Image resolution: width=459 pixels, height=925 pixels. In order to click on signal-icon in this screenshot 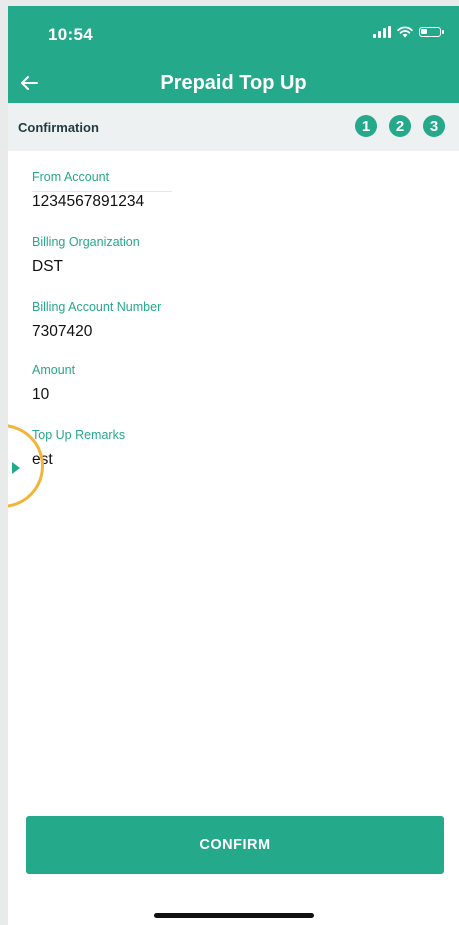, I will do `click(382, 32)`.